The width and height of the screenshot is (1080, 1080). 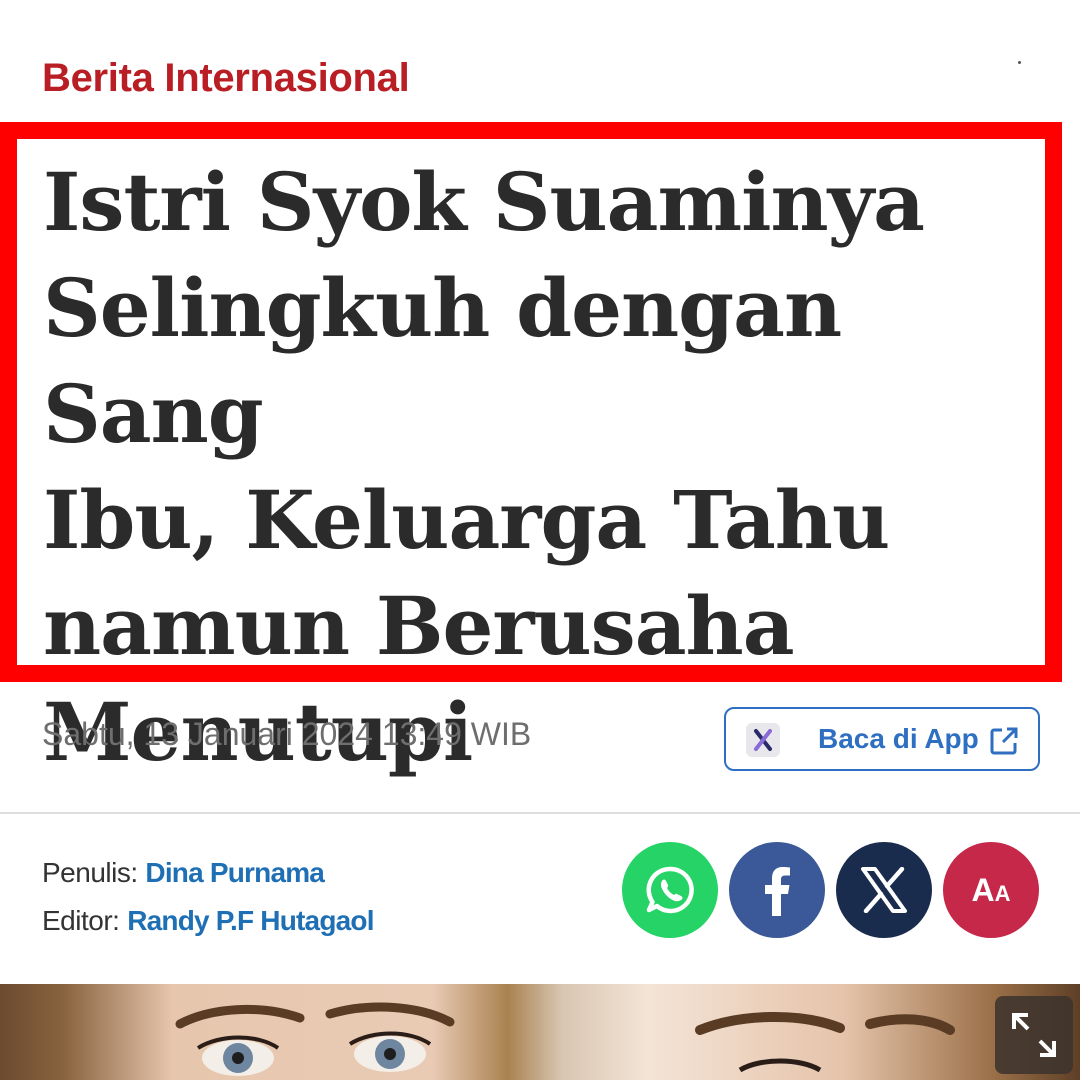 What do you see at coordinates (565, 1039) in the screenshot?
I see `photo-faces` at bounding box center [565, 1039].